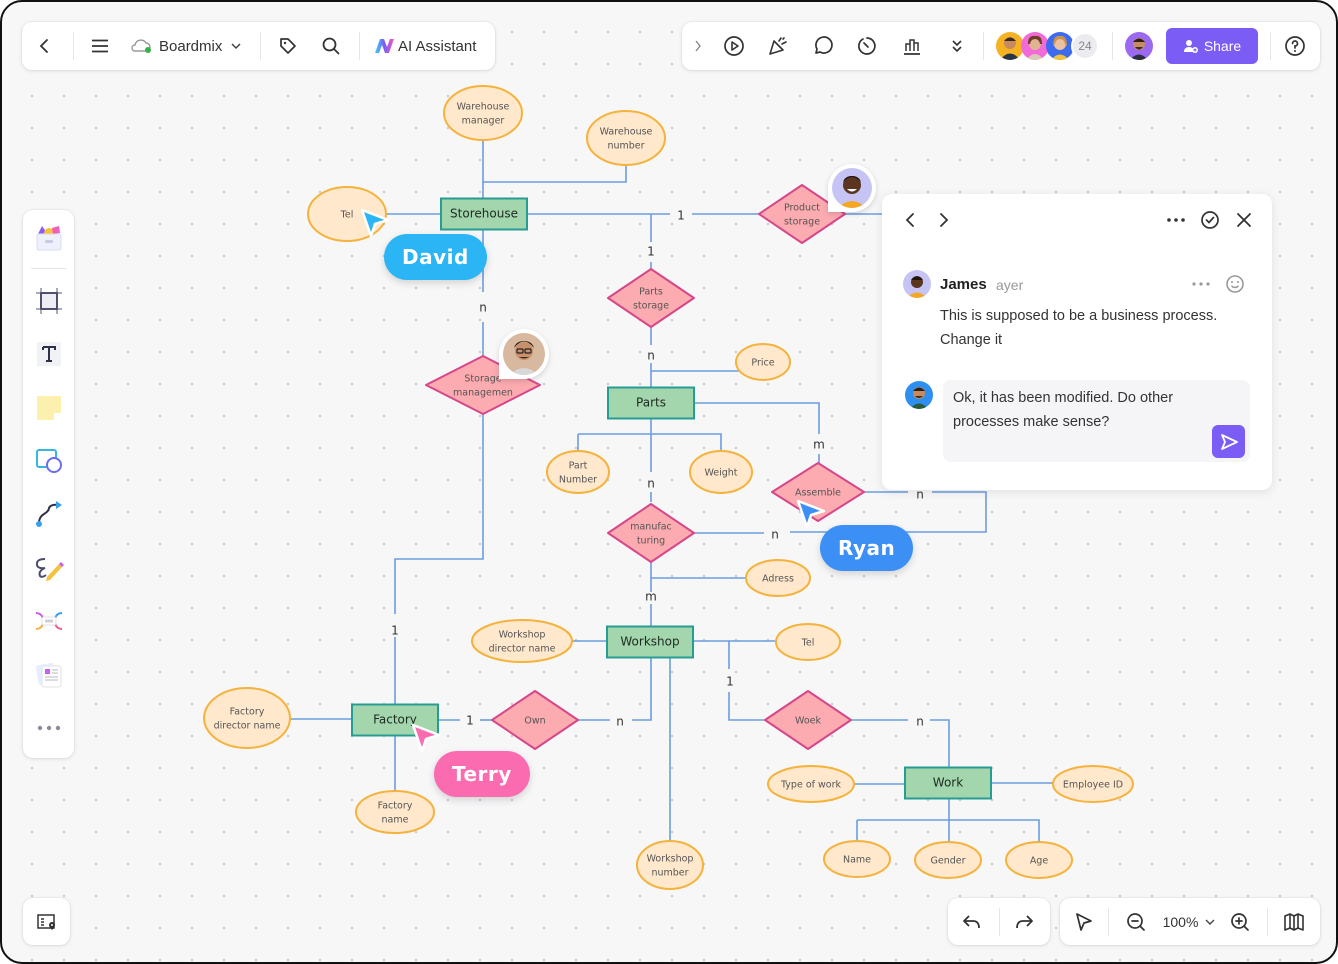 The width and height of the screenshot is (1338, 964). I want to click on present-button, so click(734, 46).